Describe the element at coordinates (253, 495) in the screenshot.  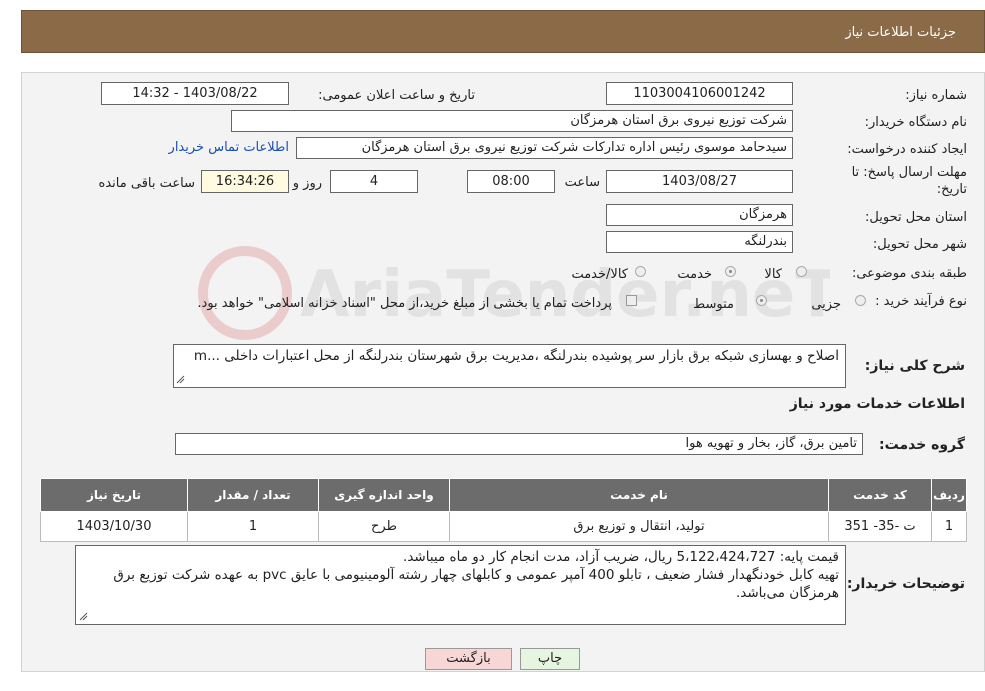
I see `col-header-quantity: تعداد / مقدار` at that location.